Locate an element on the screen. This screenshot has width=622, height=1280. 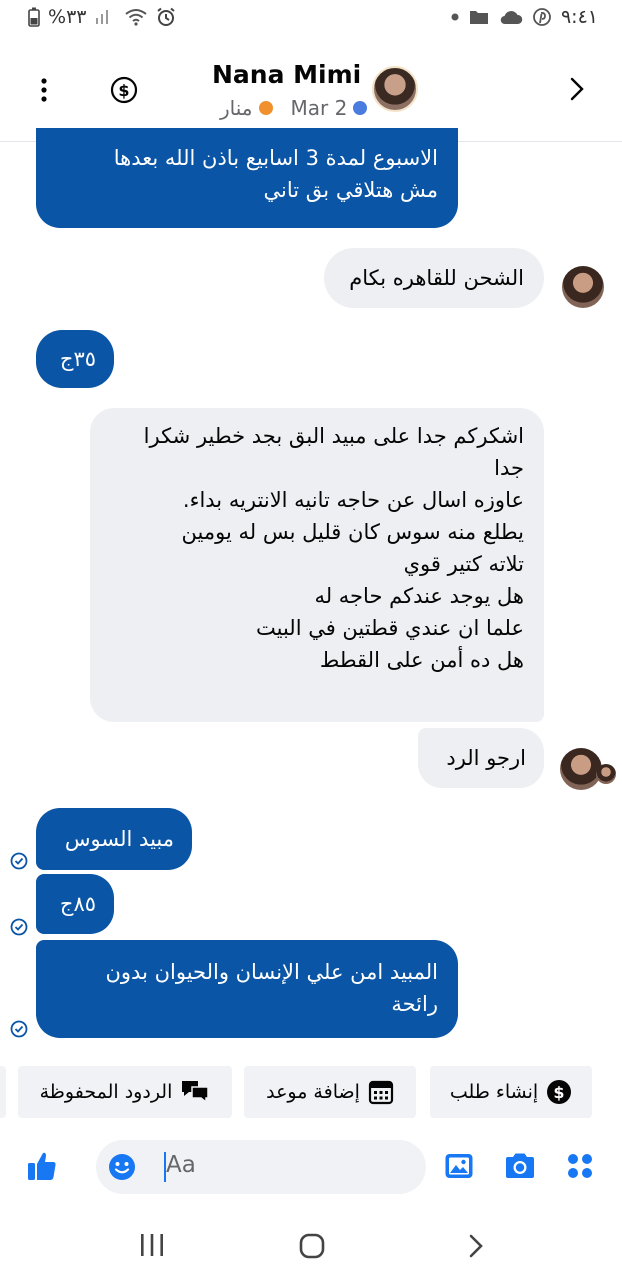
gallery-button is located at coordinates (459, 1166).